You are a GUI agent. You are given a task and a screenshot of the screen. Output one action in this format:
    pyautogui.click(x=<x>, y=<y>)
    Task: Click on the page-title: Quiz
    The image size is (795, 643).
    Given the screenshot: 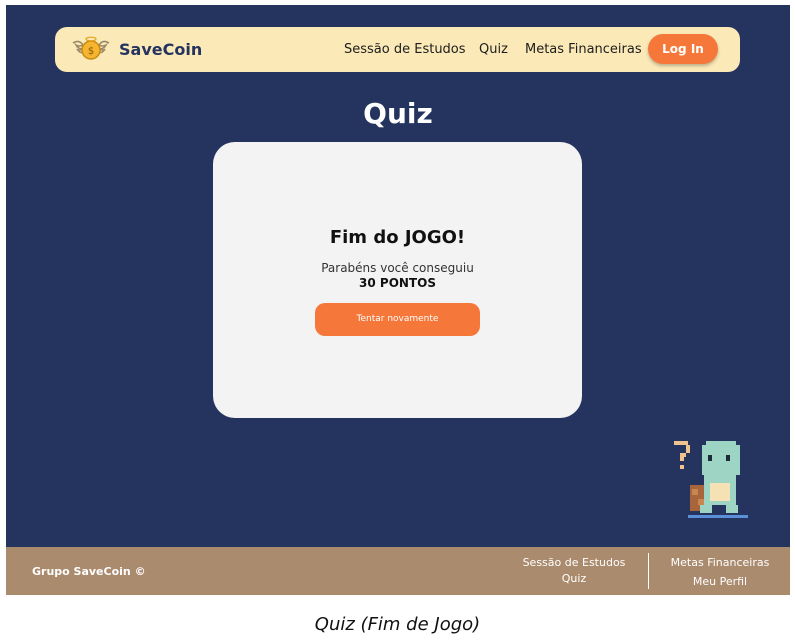 What is the action you would take?
    pyautogui.click(x=398, y=113)
    